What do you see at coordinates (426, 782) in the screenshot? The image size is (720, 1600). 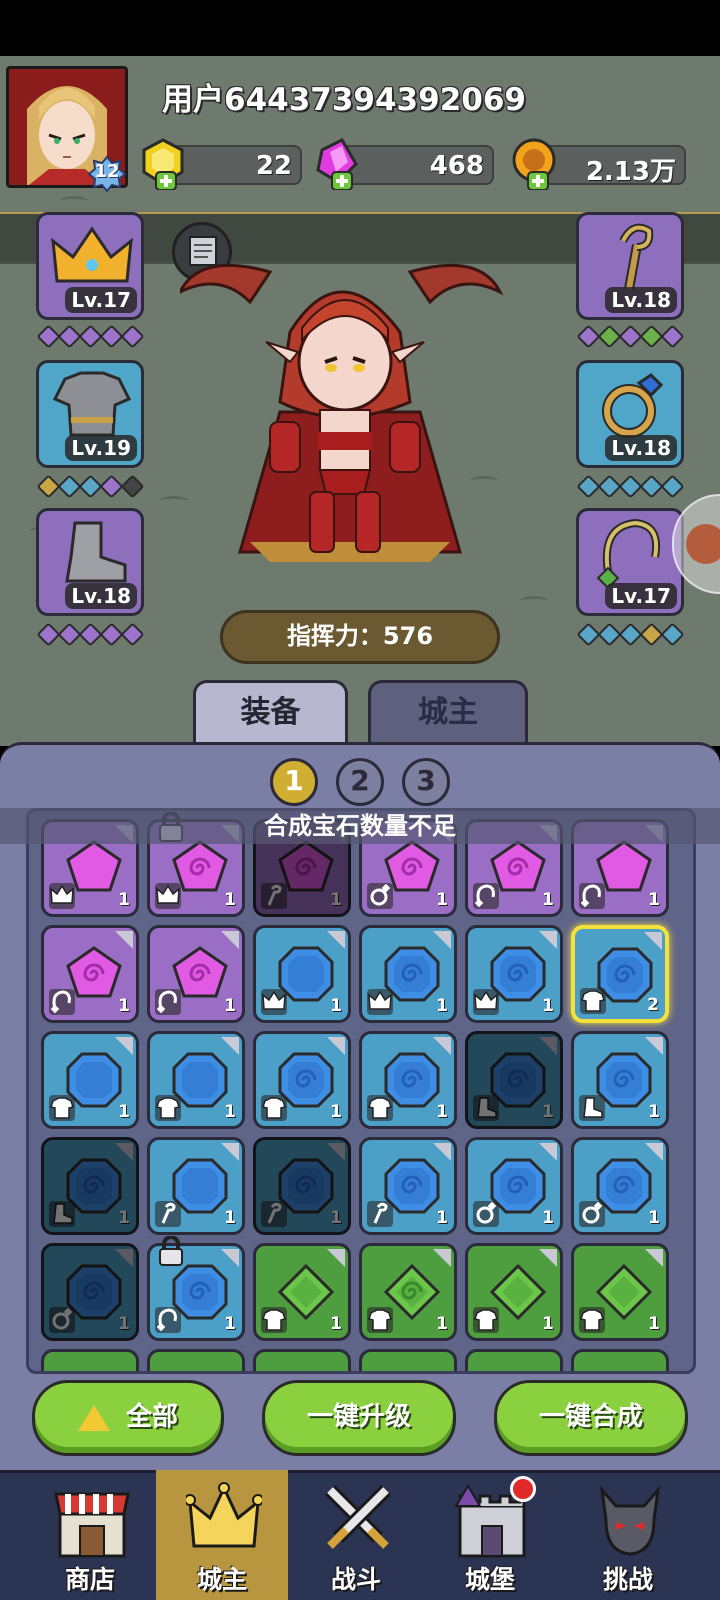 I see `page-3-button: 3` at bounding box center [426, 782].